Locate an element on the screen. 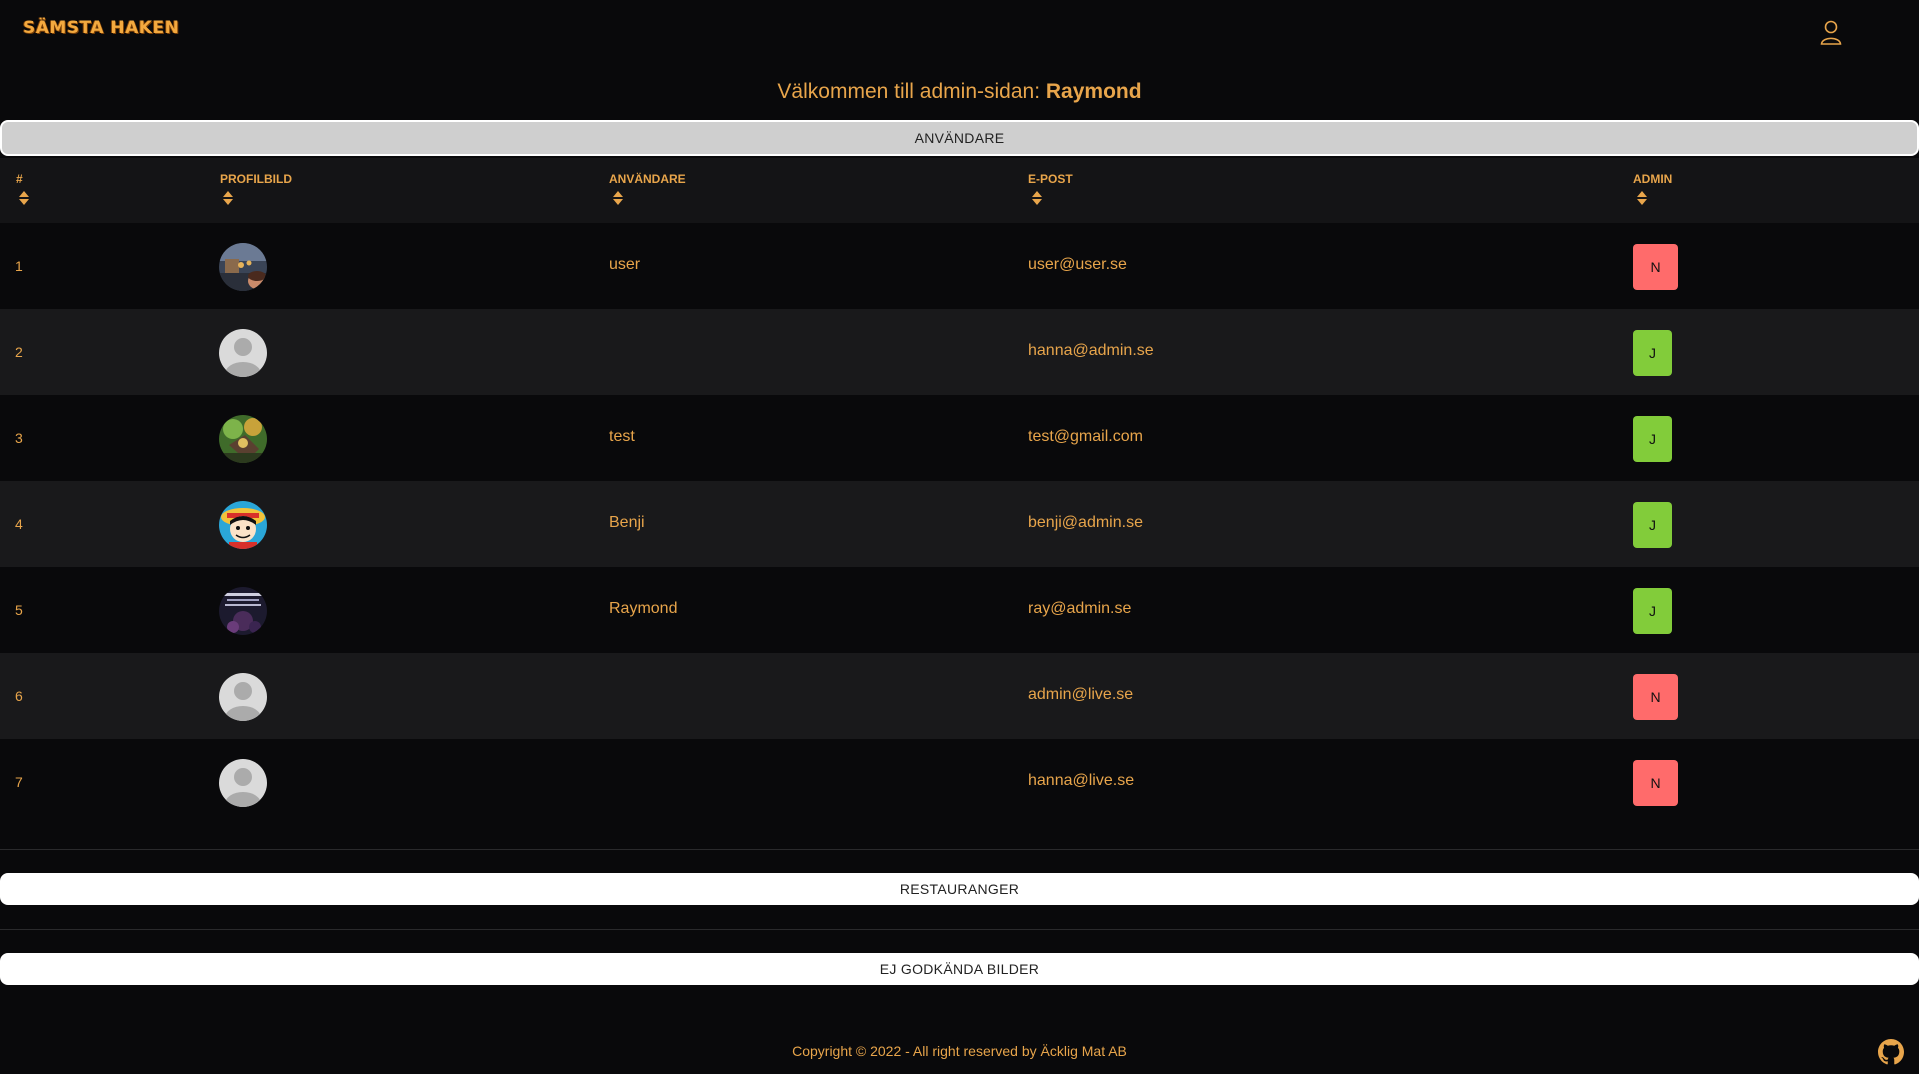 This screenshot has height=1074, width=1919. row-email: admin@live.se is located at coordinates (1081, 694).